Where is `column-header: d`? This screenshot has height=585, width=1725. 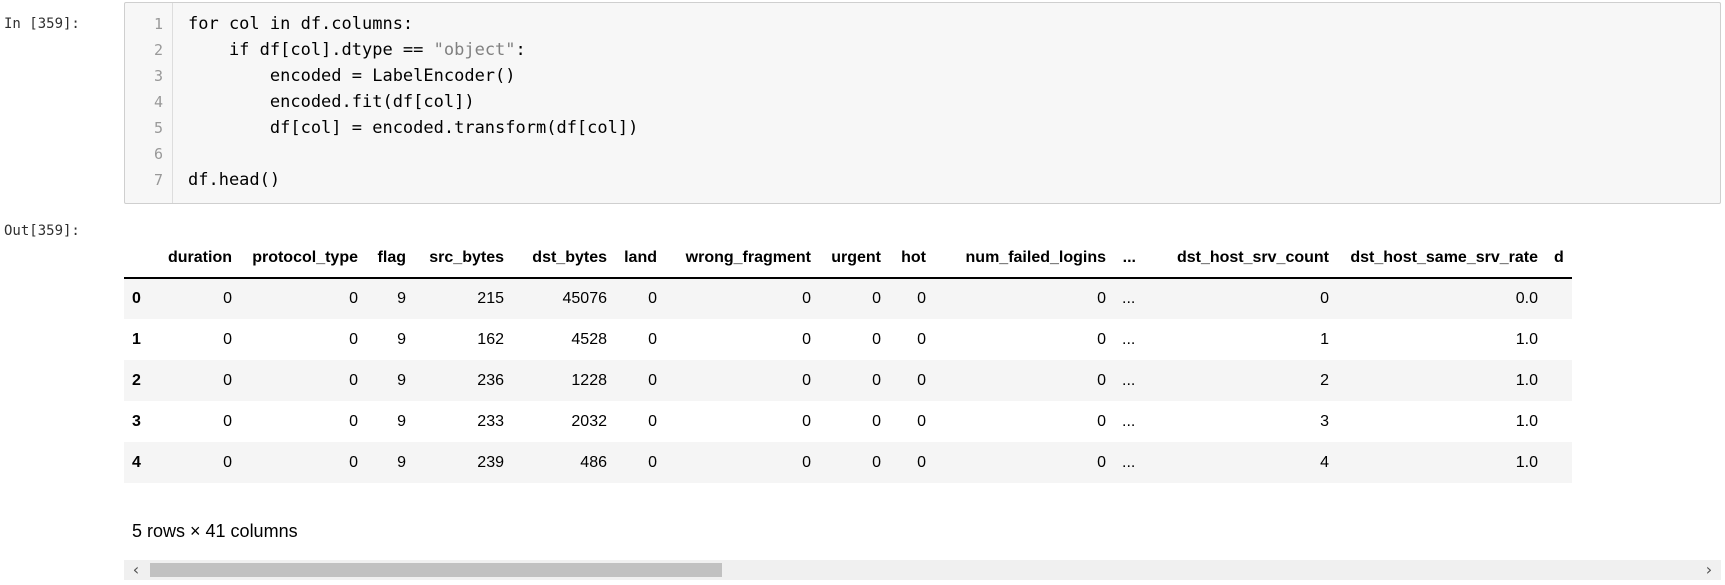
column-header: d is located at coordinates (1559, 258).